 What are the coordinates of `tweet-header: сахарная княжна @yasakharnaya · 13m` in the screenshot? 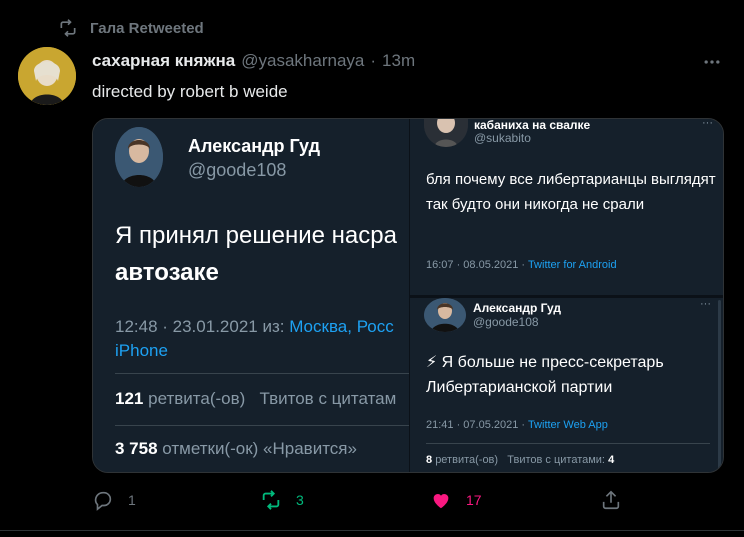 It's located at (253, 61).